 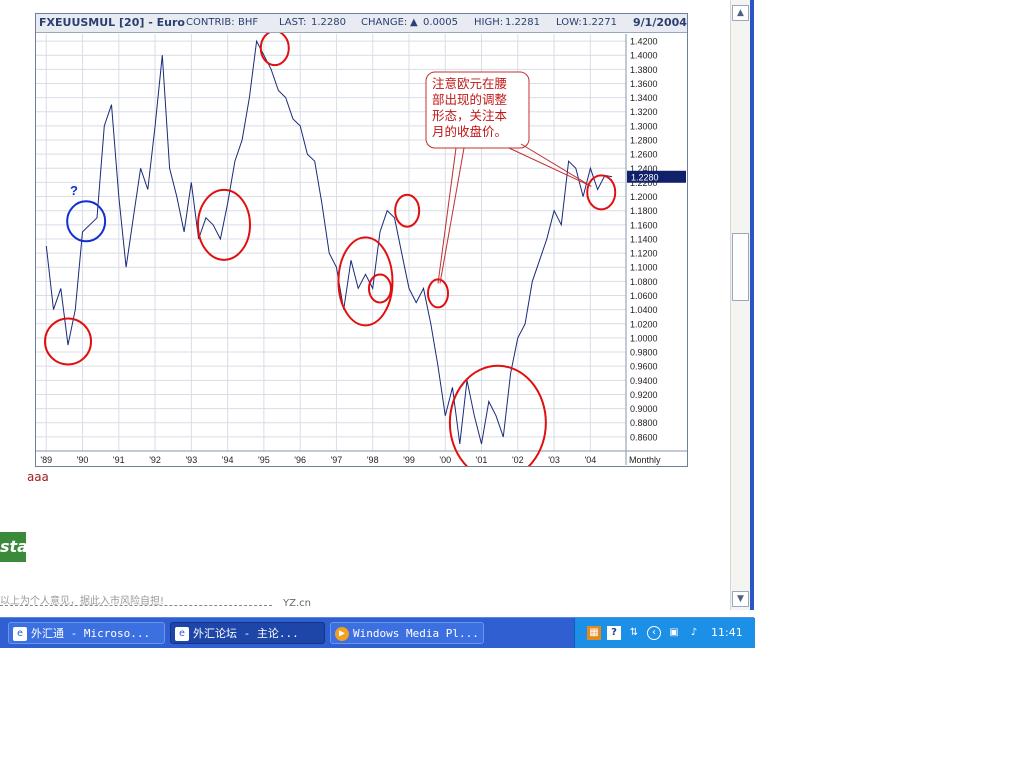 I want to click on x-tick-label: '02, so click(x=518, y=460).